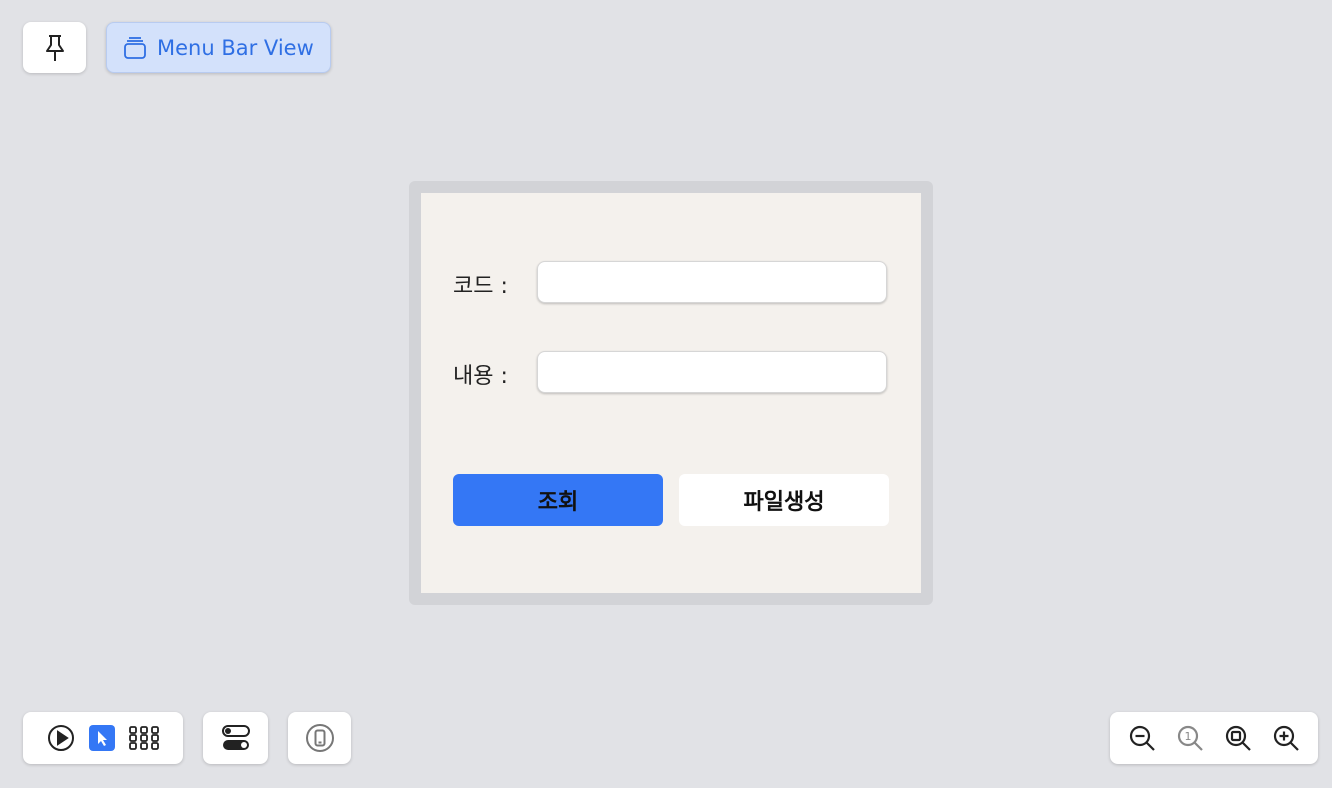 This screenshot has height=788, width=1332. I want to click on zoom-in-icon, so click(1286, 738).